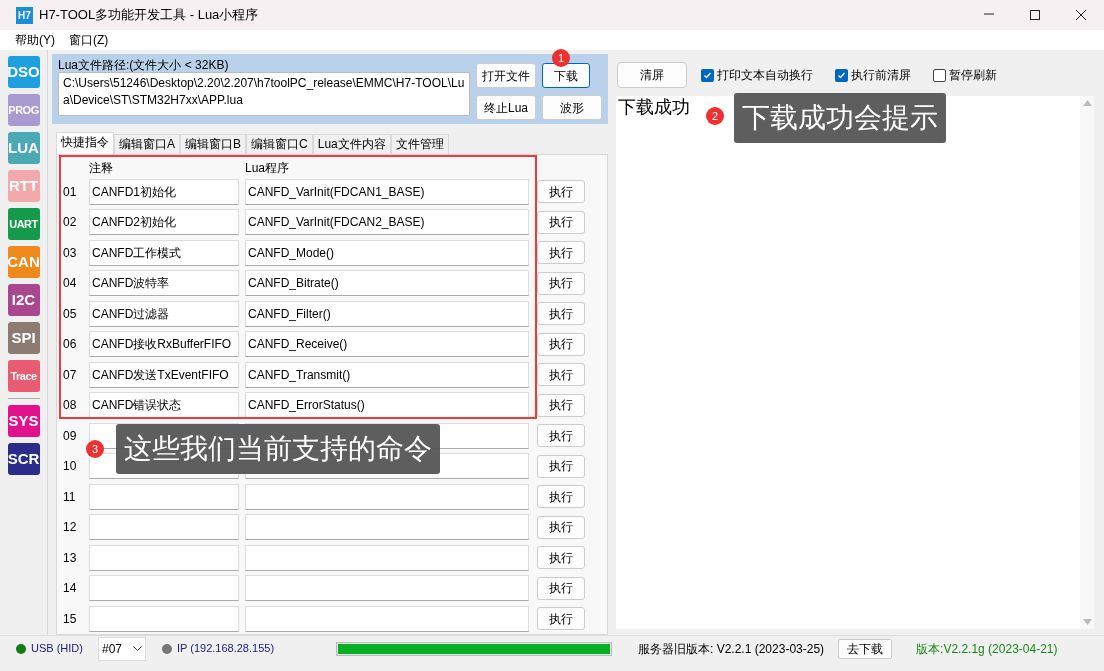  I want to click on checkbox-label: 暂停刷新, so click(973, 75).